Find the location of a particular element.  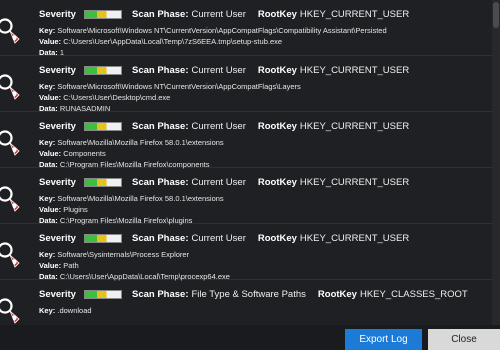

value-line: Value: Path is located at coordinates (59, 265).